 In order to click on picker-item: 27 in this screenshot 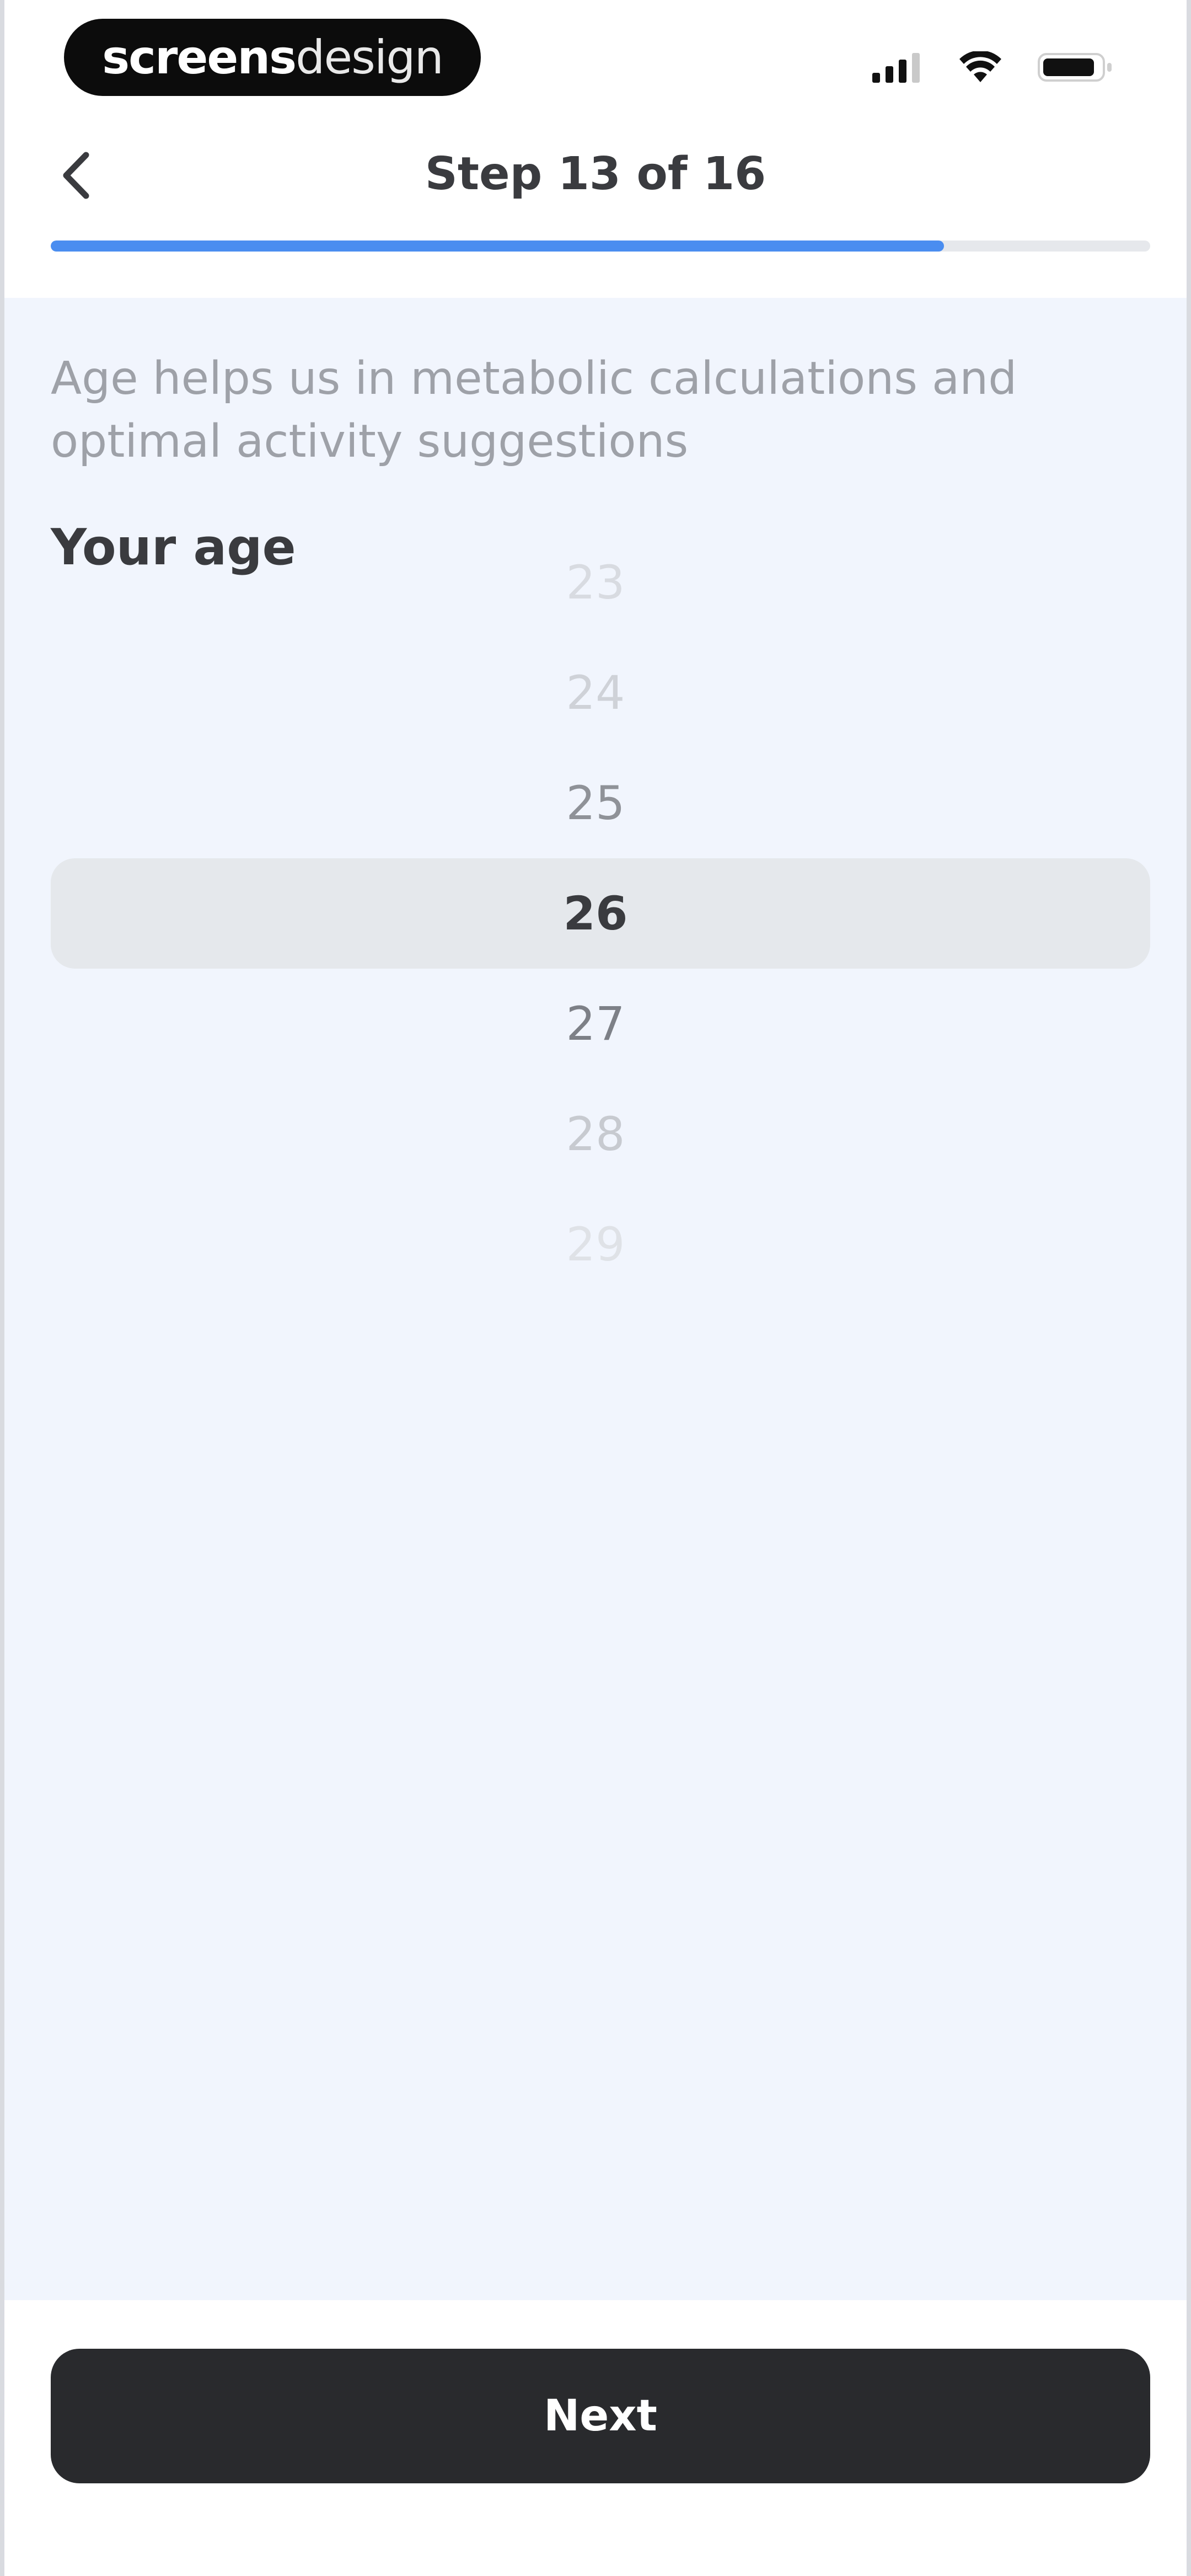, I will do `click(595, 1024)`.